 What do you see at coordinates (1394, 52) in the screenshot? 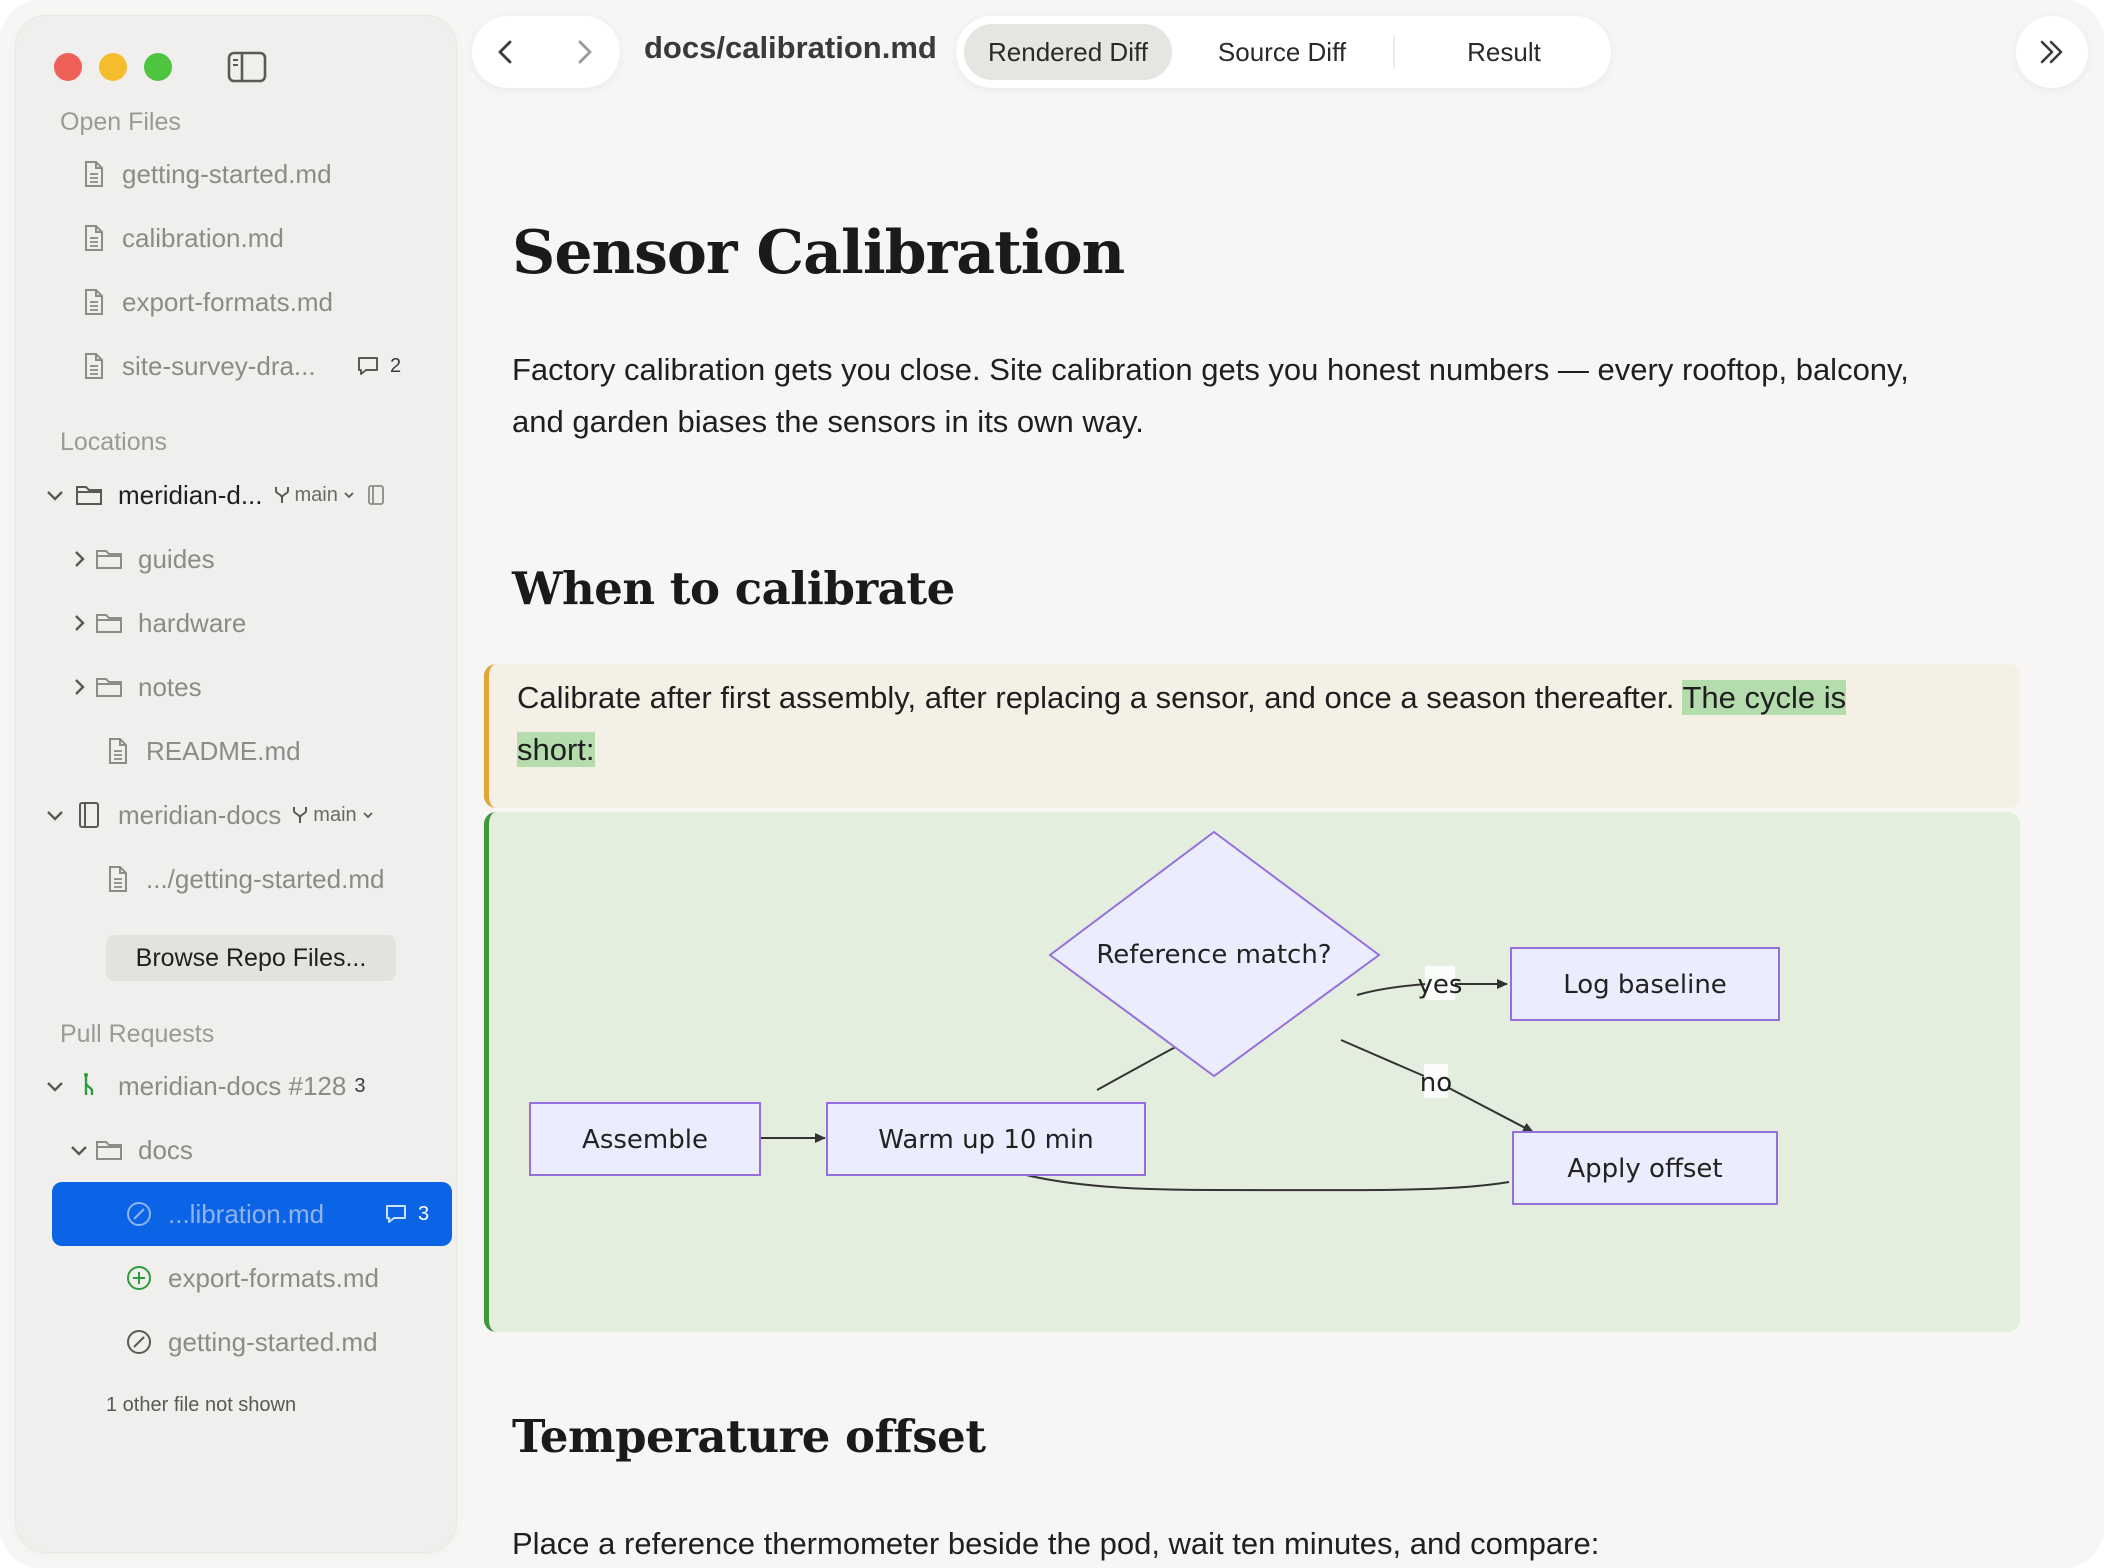
I see `tab-divider` at bounding box center [1394, 52].